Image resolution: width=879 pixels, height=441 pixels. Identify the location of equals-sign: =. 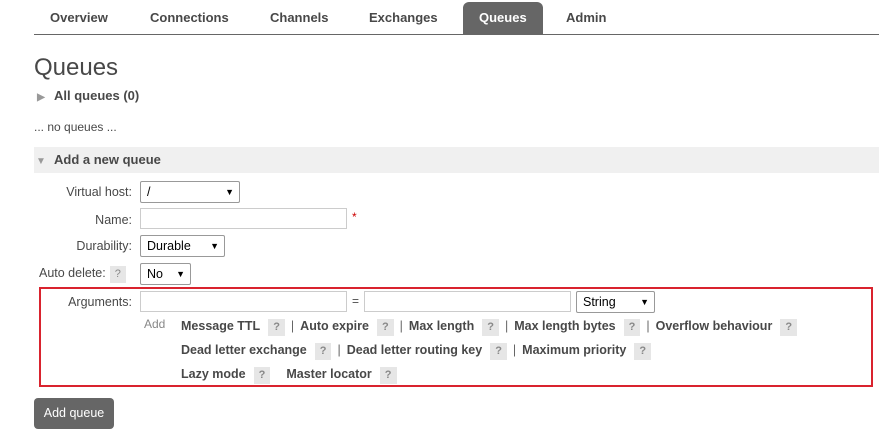
(356, 301).